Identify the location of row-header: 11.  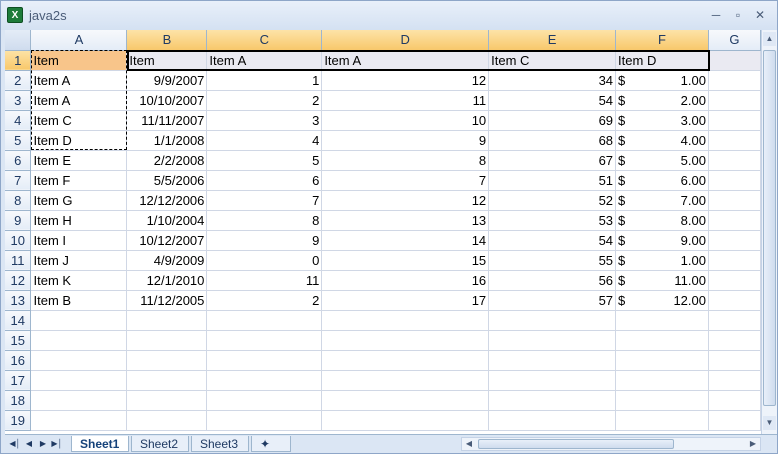
(18, 260).